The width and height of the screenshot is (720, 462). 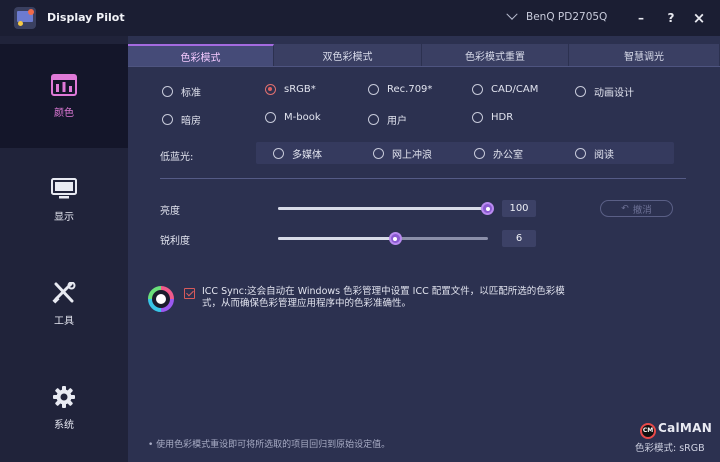 What do you see at coordinates (515, 89) in the screenshot?
I see `radio-label: CAD/CAM` at bounding box center [515, 89].